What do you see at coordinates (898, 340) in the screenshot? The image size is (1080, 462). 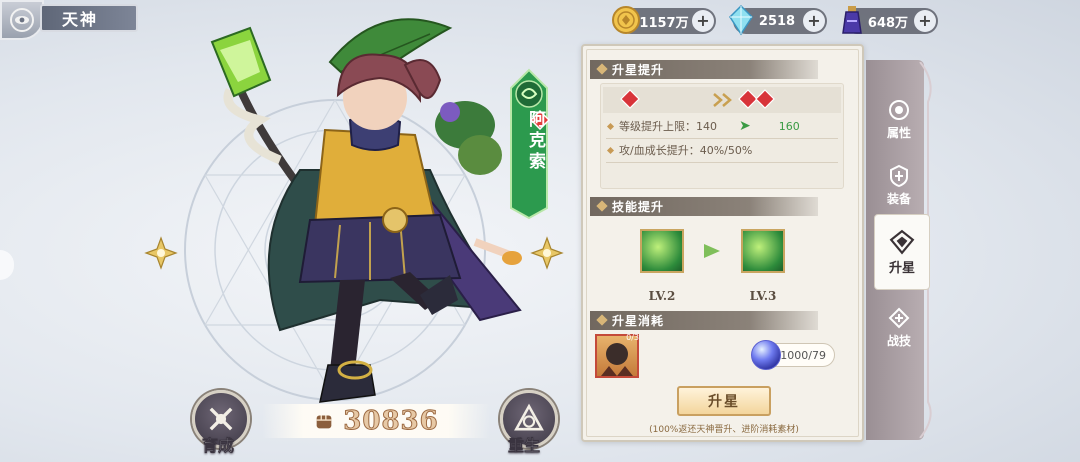 I see `tab-battle-skill-label: 战技` at bounding box center [898, 340].